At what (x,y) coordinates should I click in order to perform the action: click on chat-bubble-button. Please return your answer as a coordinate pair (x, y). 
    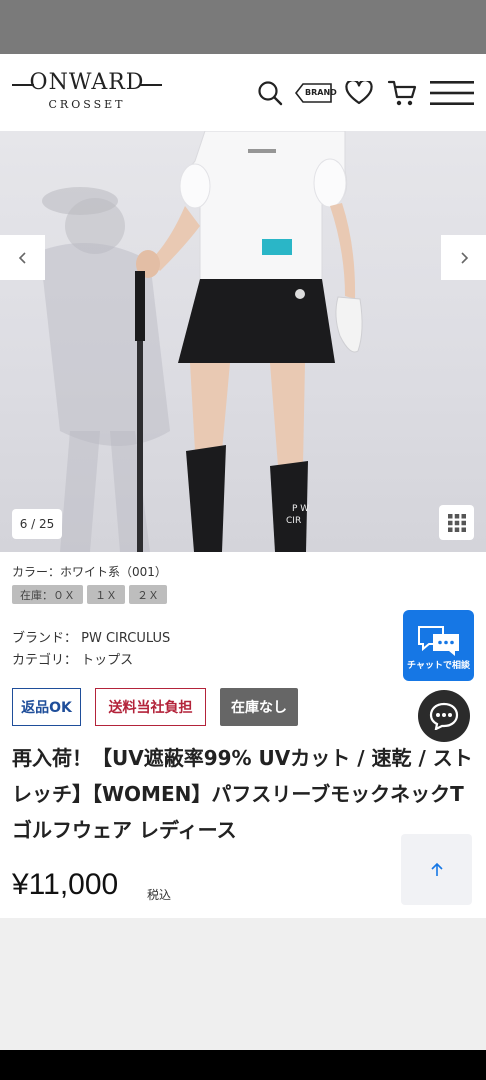
    Looking at the image, I should click on (444, 716).